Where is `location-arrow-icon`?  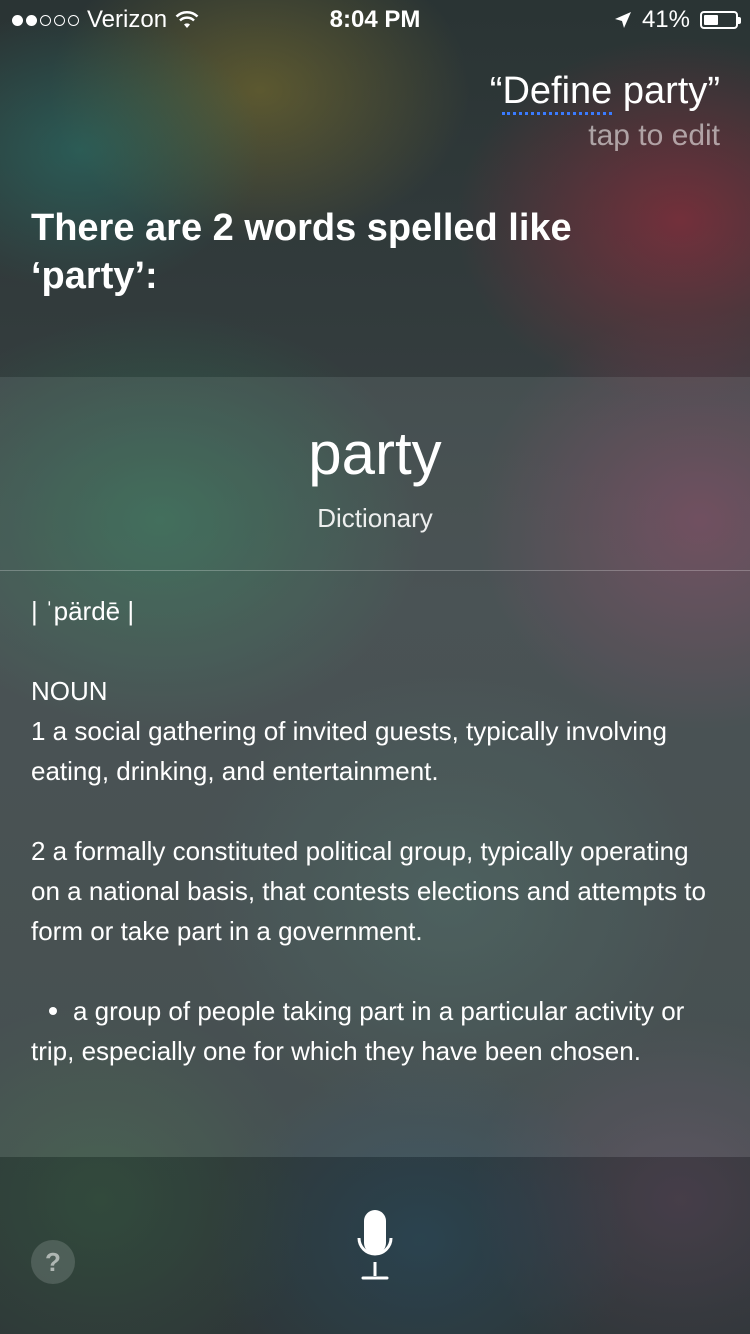 location-arrow-icon is located at coordinates (622, 20).